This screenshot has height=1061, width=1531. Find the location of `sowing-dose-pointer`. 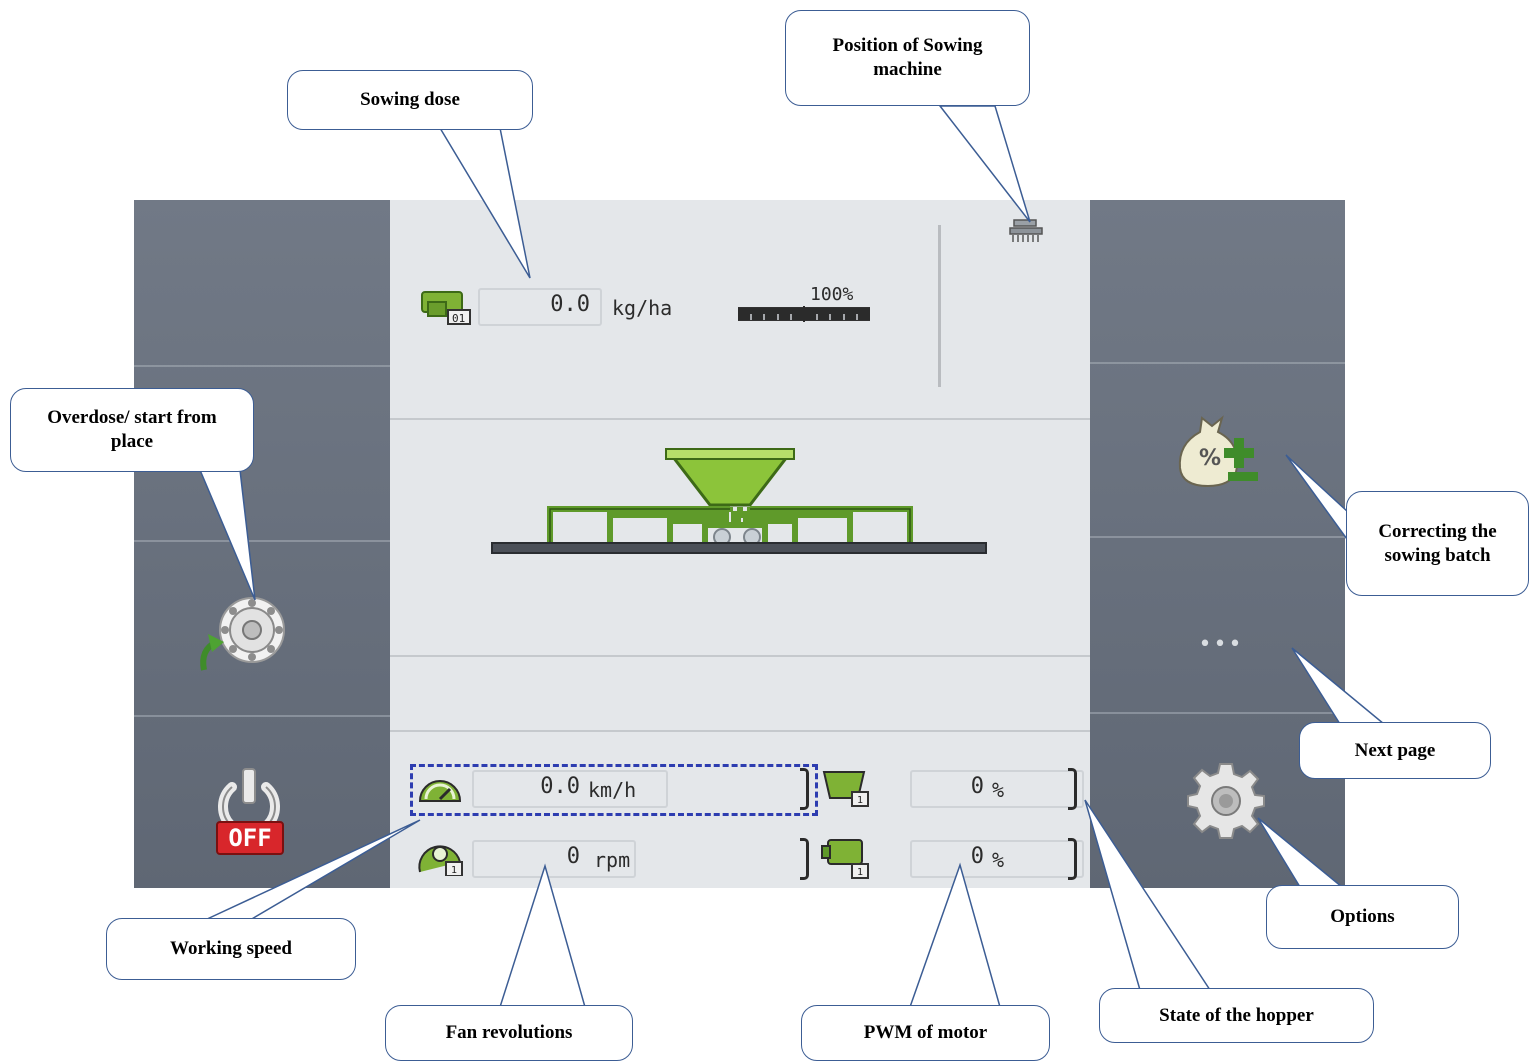

sowing-dose-pointer is located at coordinates (484, 203).